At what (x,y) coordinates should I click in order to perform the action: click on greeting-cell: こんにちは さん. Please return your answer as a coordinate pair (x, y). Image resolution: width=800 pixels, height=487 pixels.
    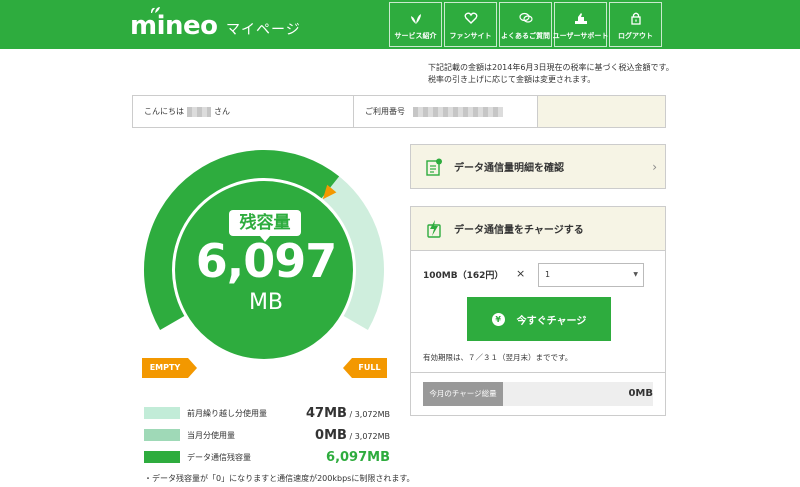
    Looking at the image, I should click on (243, 111).